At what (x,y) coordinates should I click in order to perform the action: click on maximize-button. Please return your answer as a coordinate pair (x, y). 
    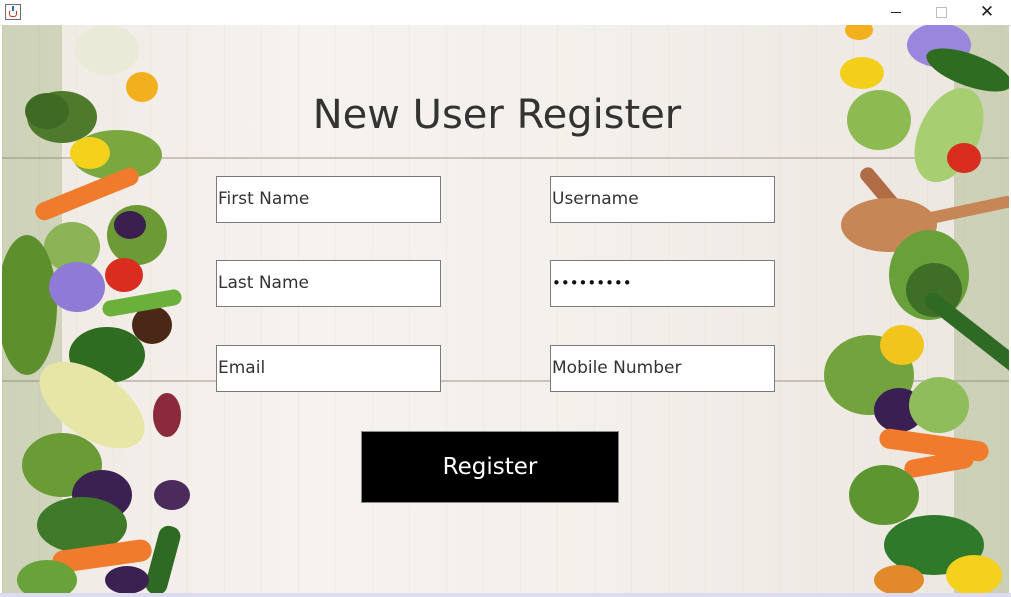
    Looking at the image, I should click on (941, 12).